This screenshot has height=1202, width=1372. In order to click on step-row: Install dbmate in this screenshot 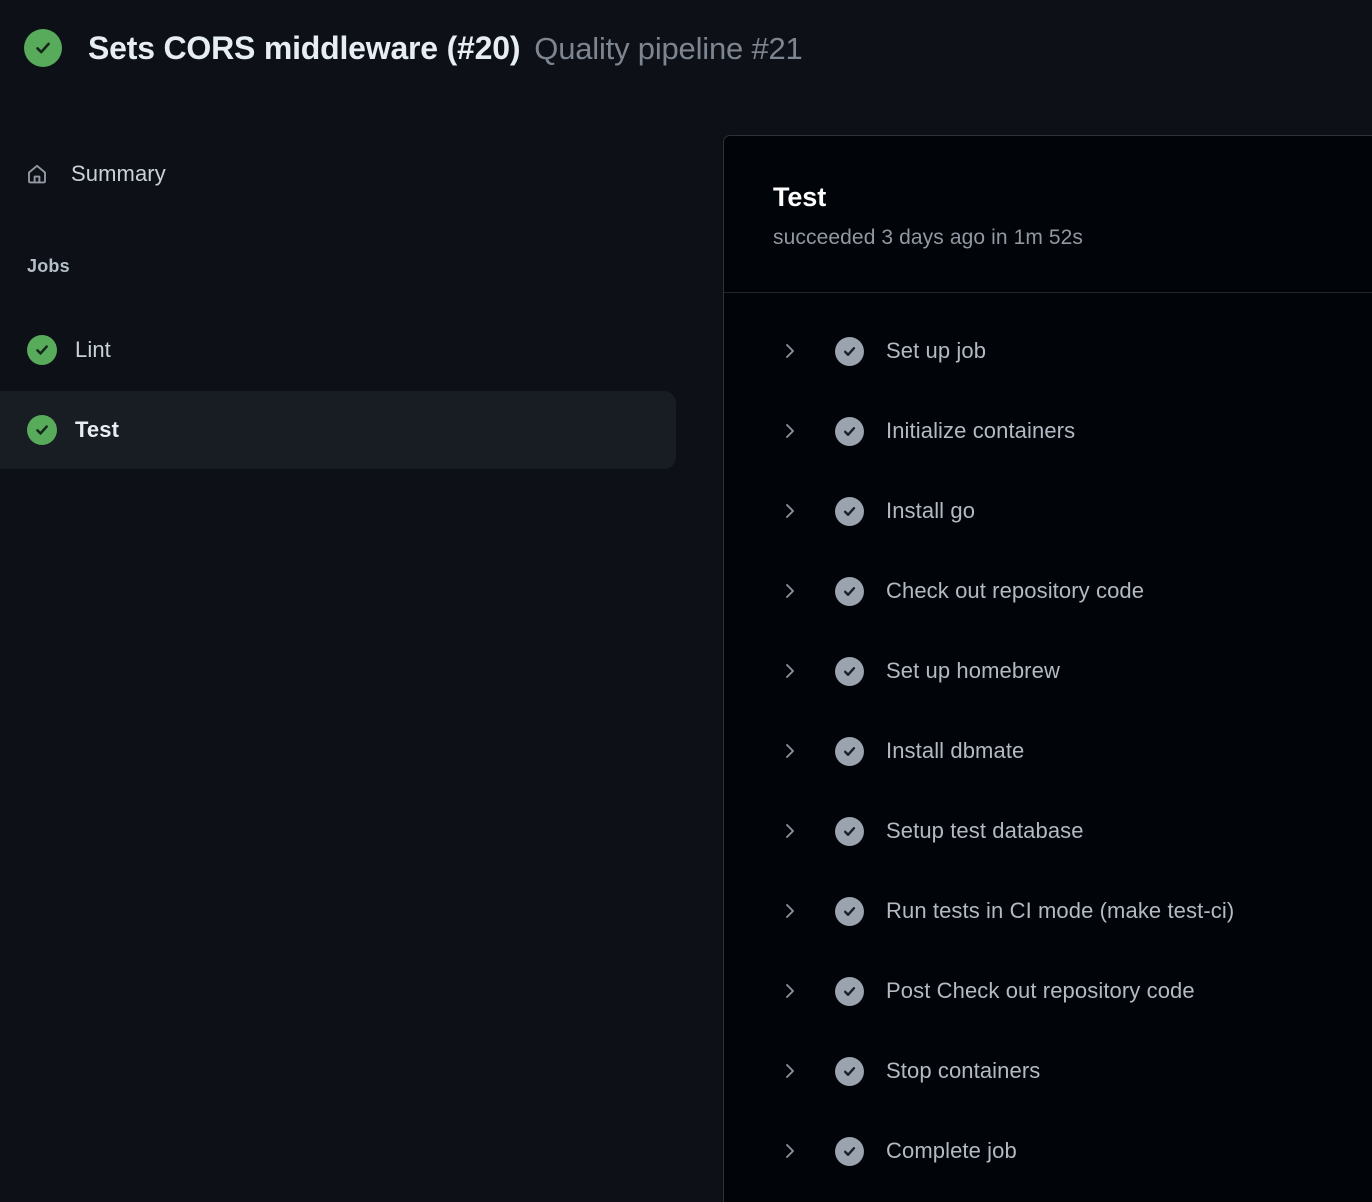, I will do `click(1048, 751)`.